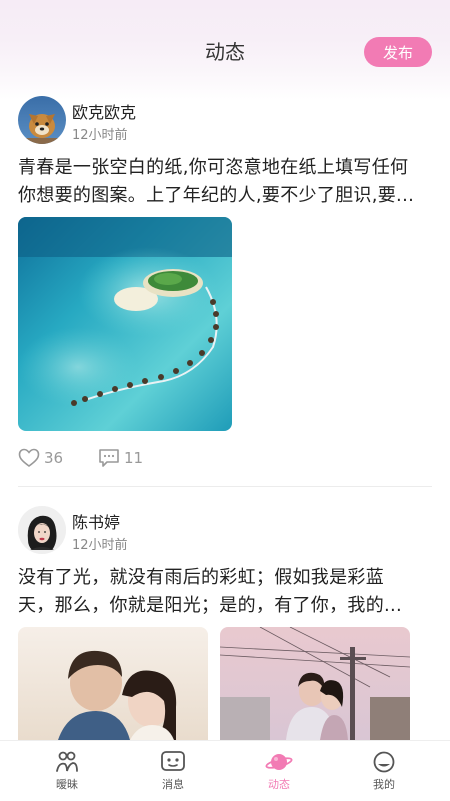  I want to click on like-button: 36, so click(40, 458).